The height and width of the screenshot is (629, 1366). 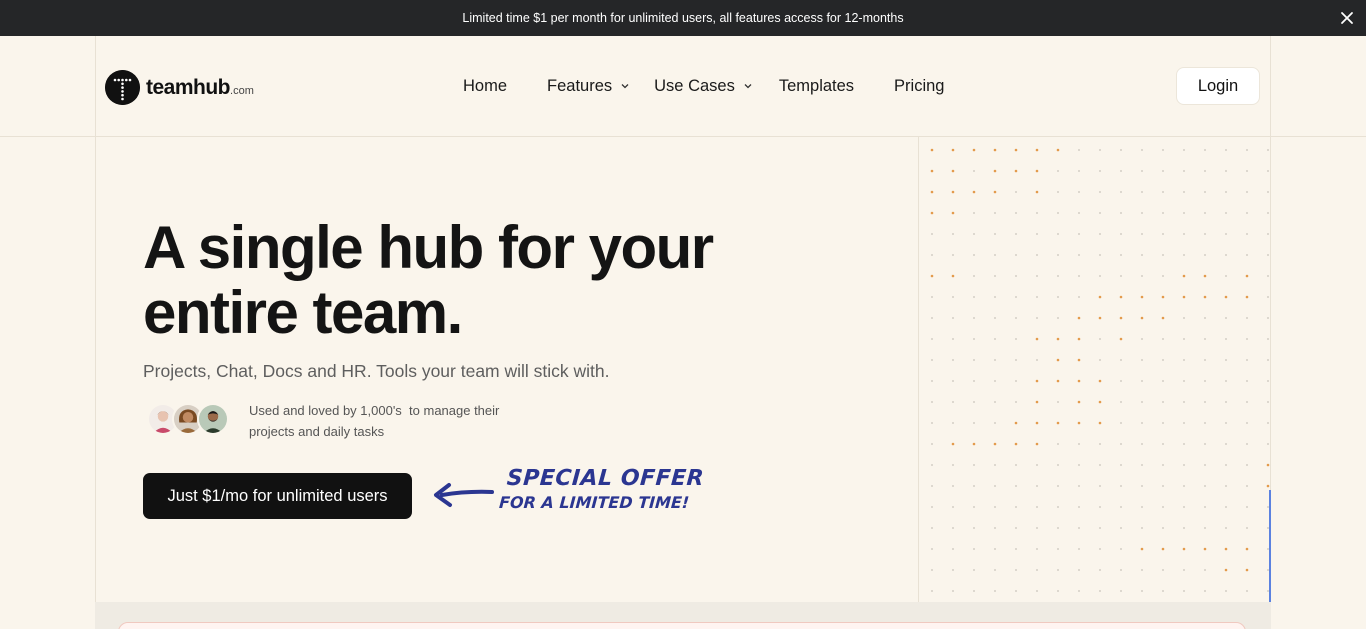 I want to click on frame-line-left, so click(x=95, y=319).